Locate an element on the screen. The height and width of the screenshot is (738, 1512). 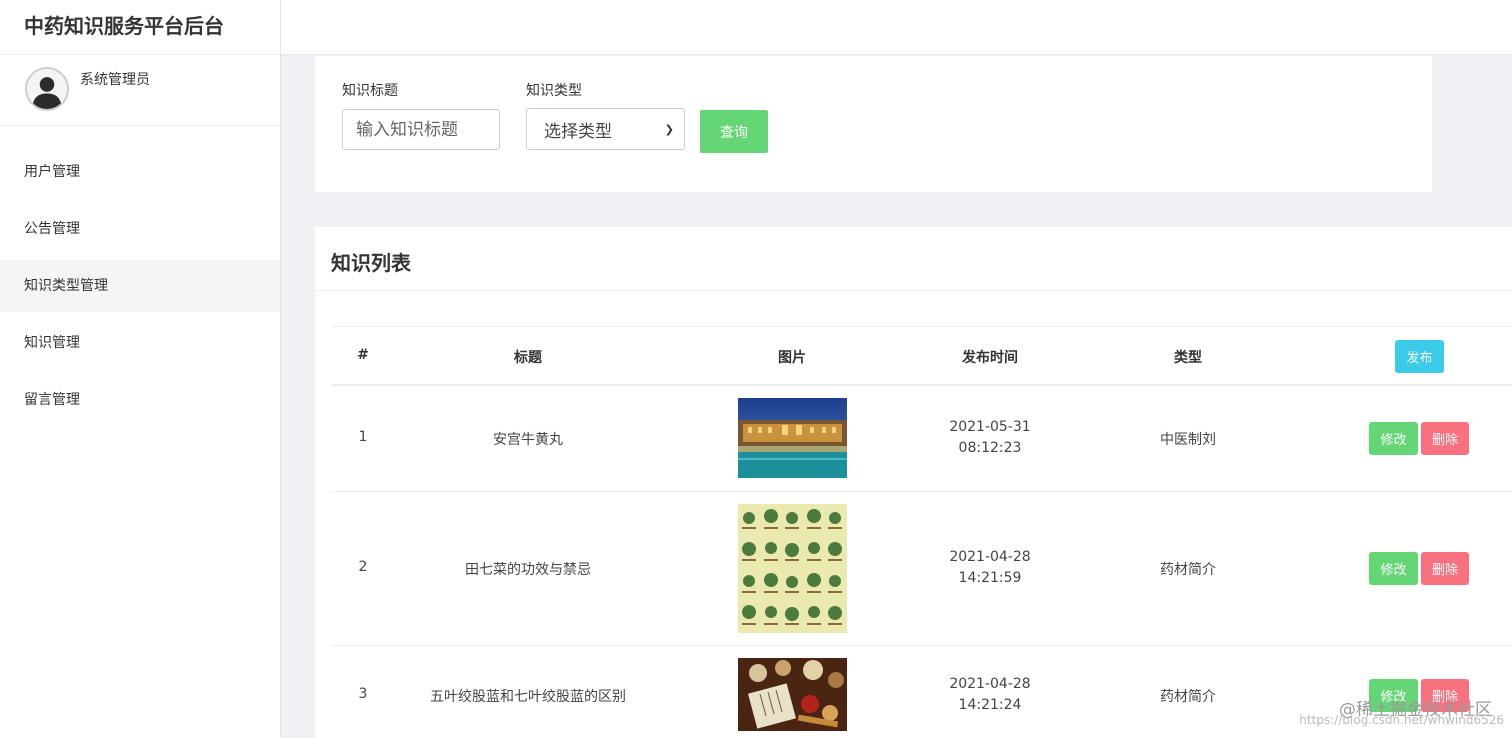
query-button: 查询 is located at coordinates (734, 131).